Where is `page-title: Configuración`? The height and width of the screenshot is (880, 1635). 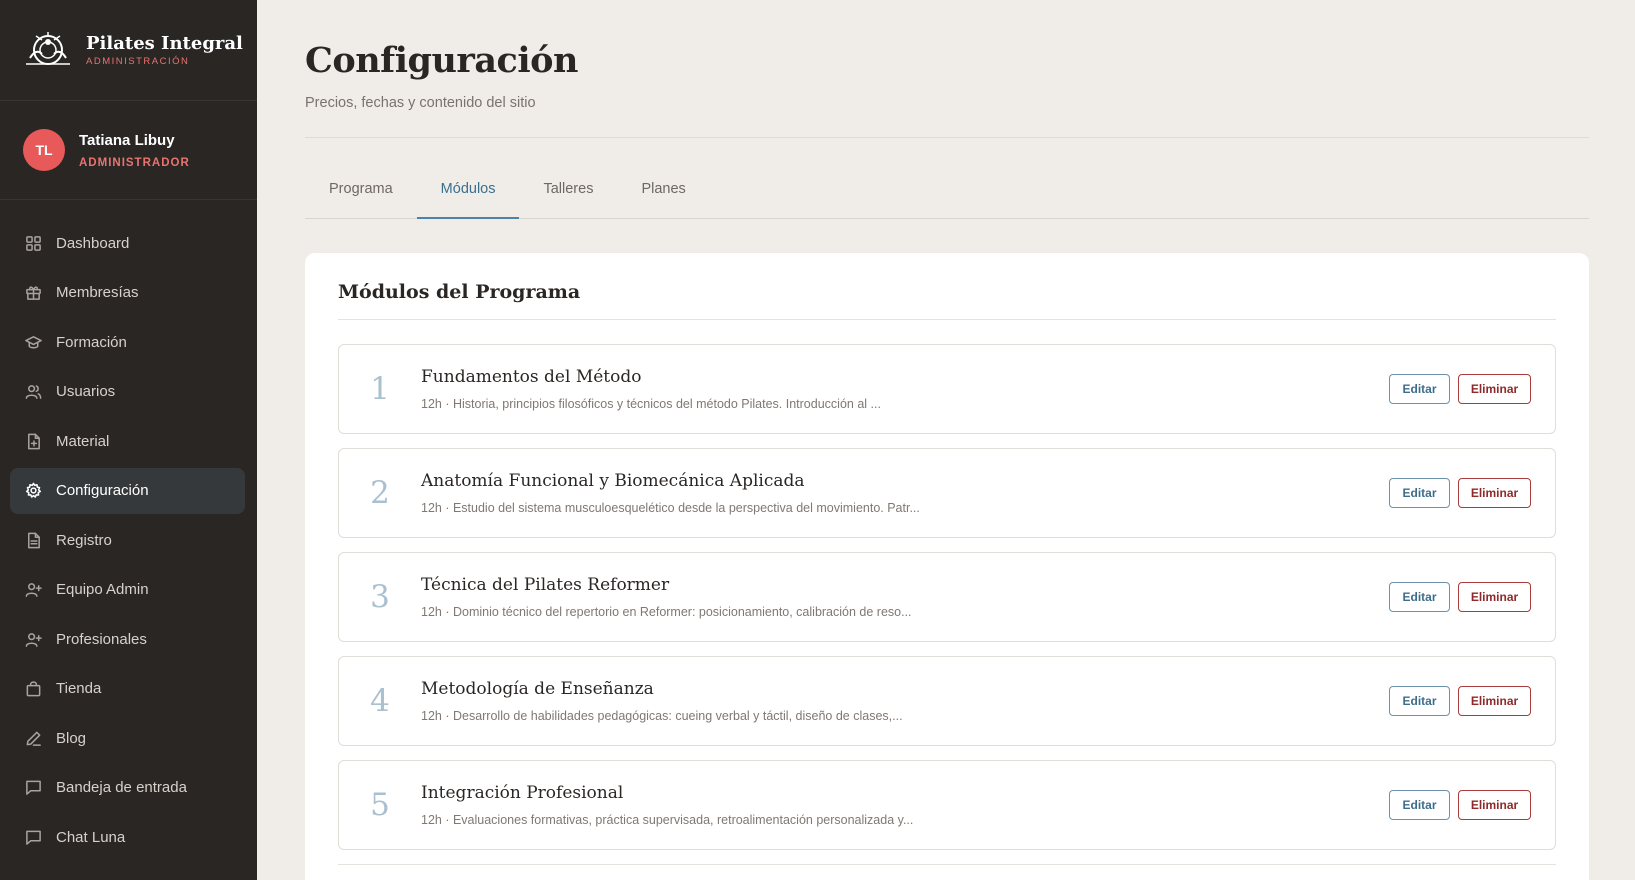 page-title: Configuración is located at coordinates (441, 60).